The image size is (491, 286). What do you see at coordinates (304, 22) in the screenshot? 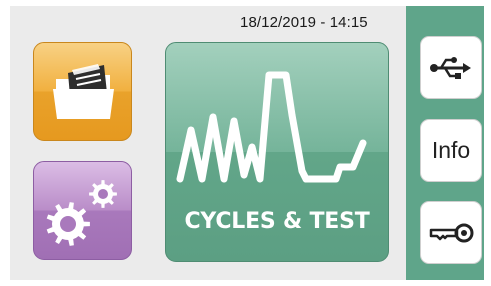
I see `datetime-display: 18/12/2019 - 14:15` at bounding box center [304, 22].